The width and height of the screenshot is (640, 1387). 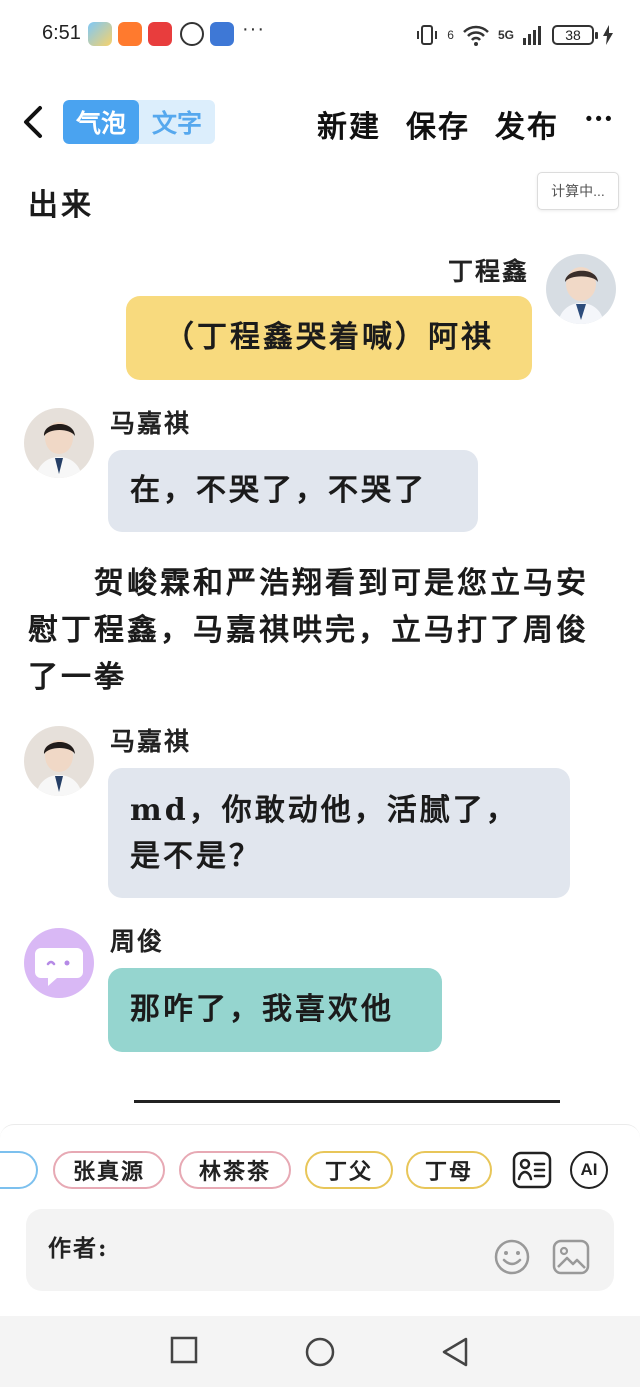 What do you see at coordinates (349, 124) in the screenshot?
I see `new-button: 新建` at bounding box center [349, 124].